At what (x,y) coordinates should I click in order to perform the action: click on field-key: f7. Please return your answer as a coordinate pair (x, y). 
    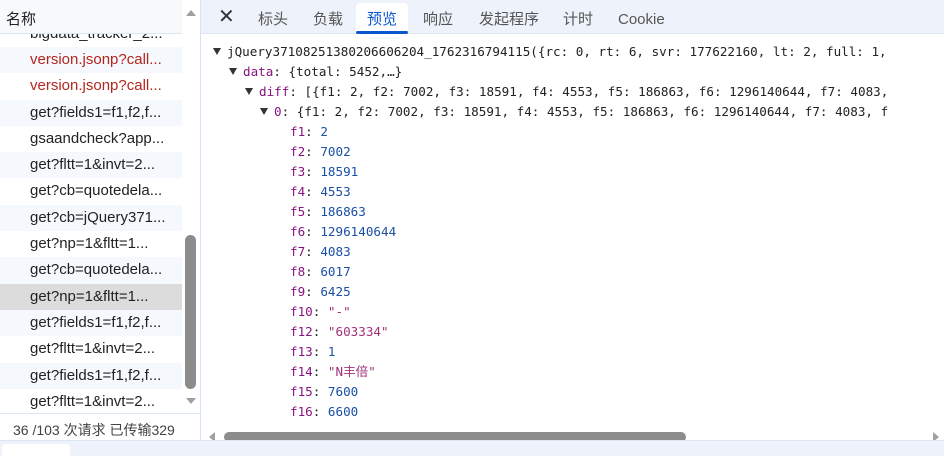
    Looking at the image, I should click on (298, 251).